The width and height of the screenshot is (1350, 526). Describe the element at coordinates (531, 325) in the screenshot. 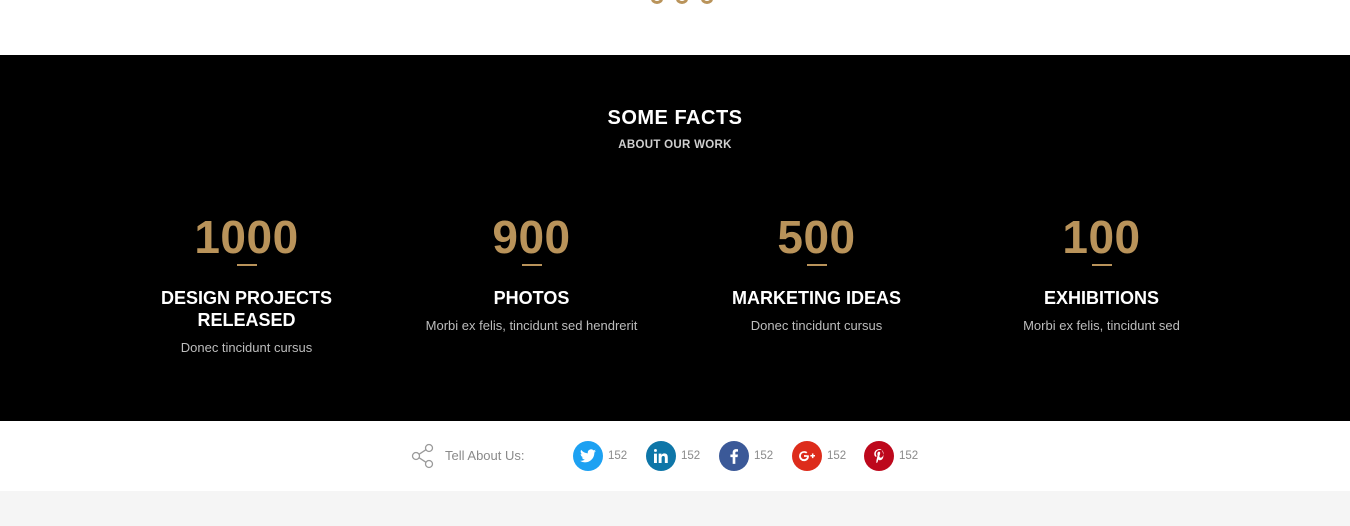

I see `stat-description: Morbi ex felis, tincidunt sed hendrerit` at that location.